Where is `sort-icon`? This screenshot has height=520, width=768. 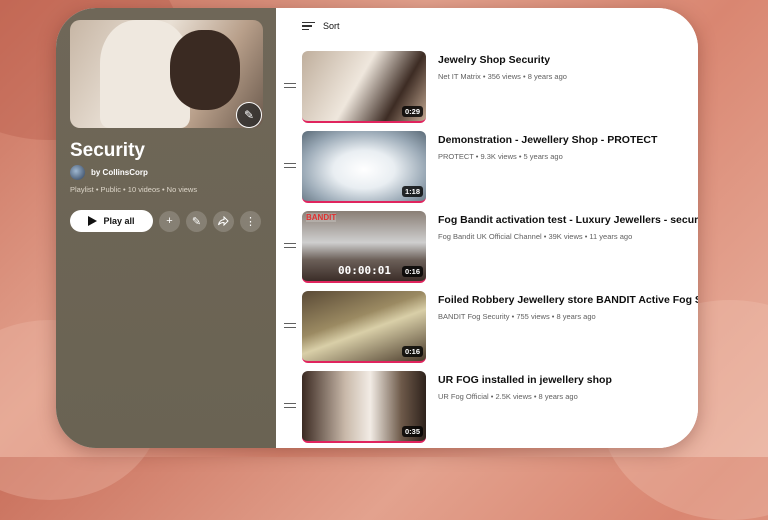
sort-icon is located at coordinates (308, 26).